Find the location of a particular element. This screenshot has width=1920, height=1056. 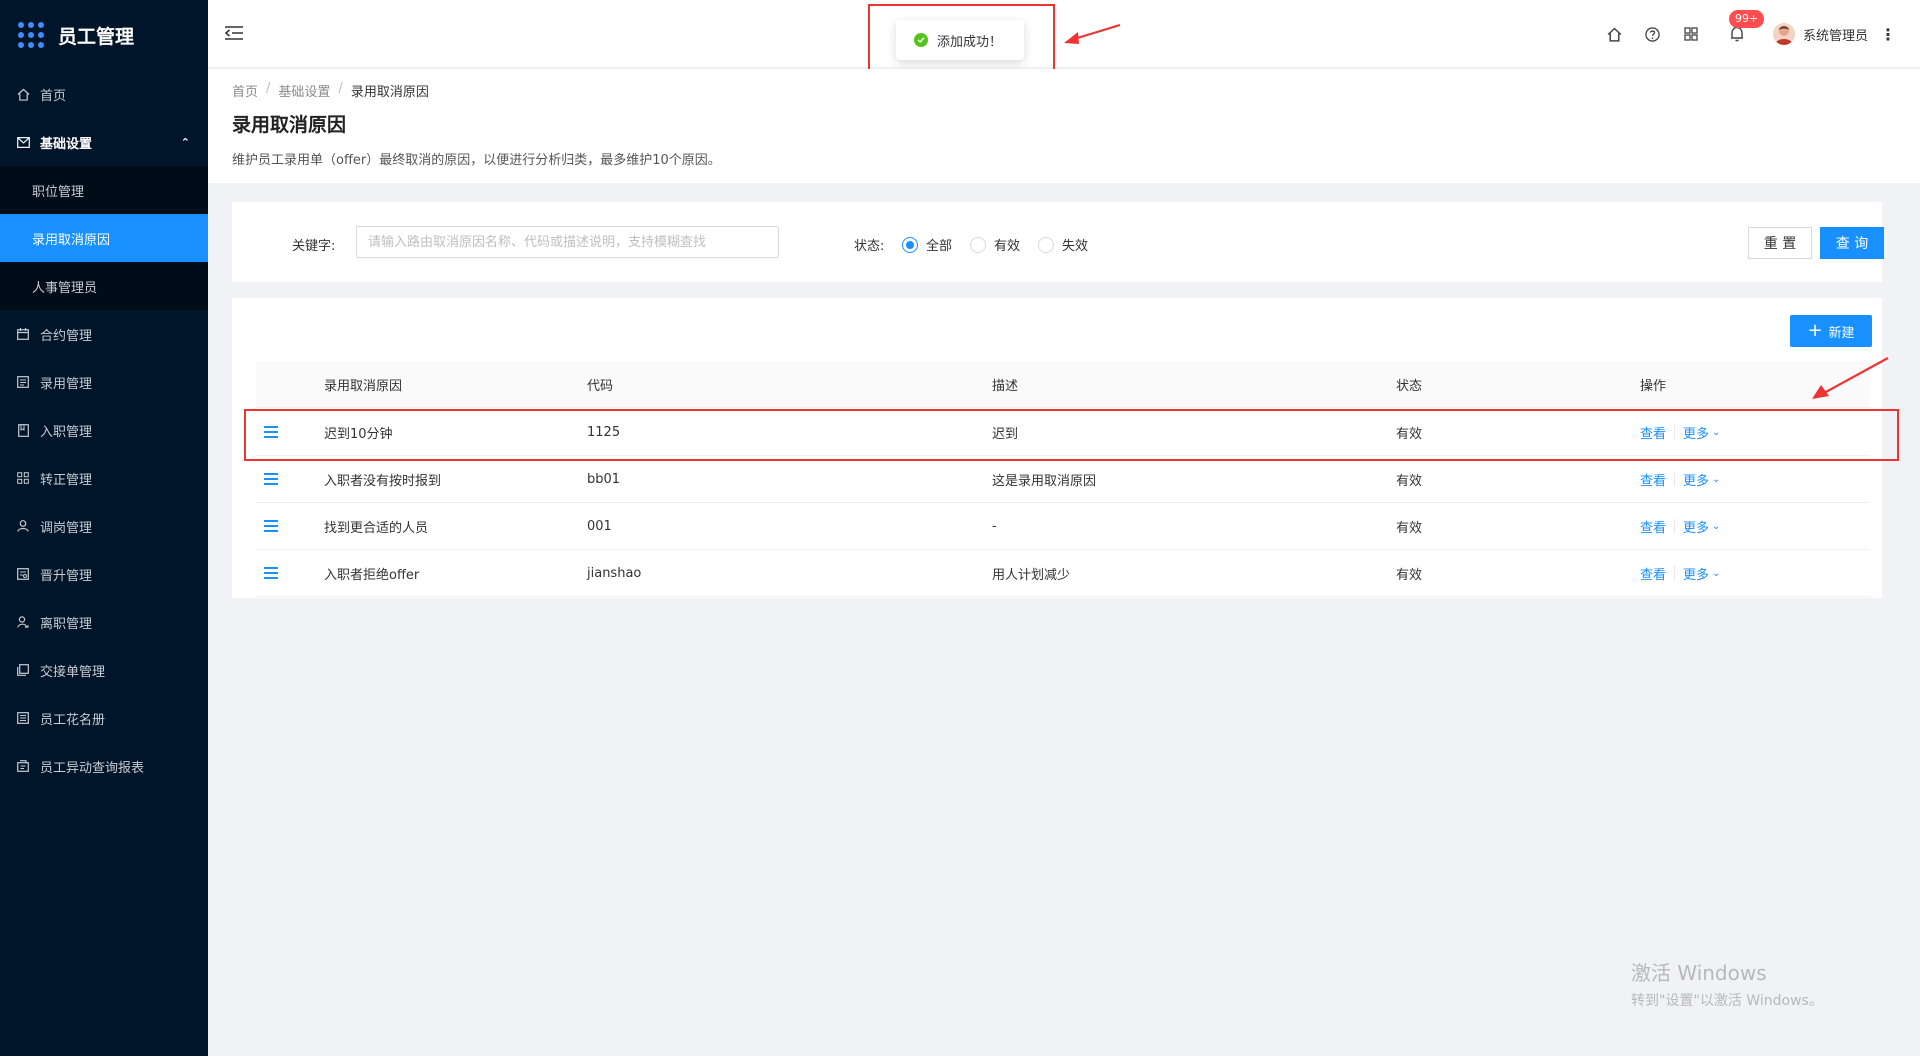

status-radio-invalid: 失效 is located at coordinates (1063, 244).